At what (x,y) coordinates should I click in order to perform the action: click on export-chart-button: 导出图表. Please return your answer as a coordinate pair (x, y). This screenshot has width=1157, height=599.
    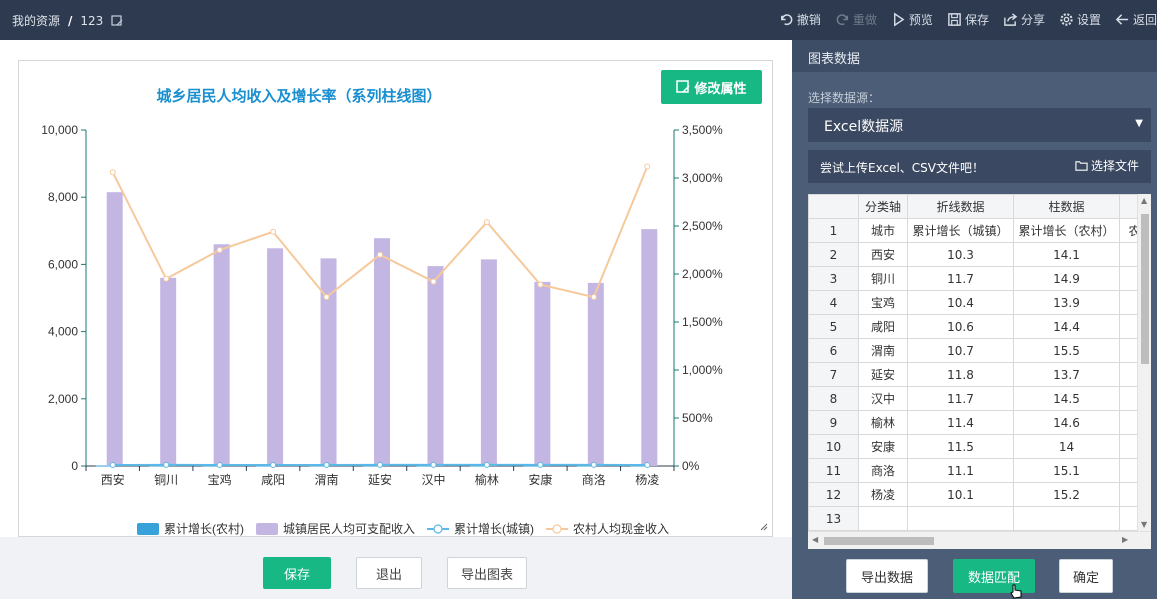
    Looking at the image, I should click on (487, 573).